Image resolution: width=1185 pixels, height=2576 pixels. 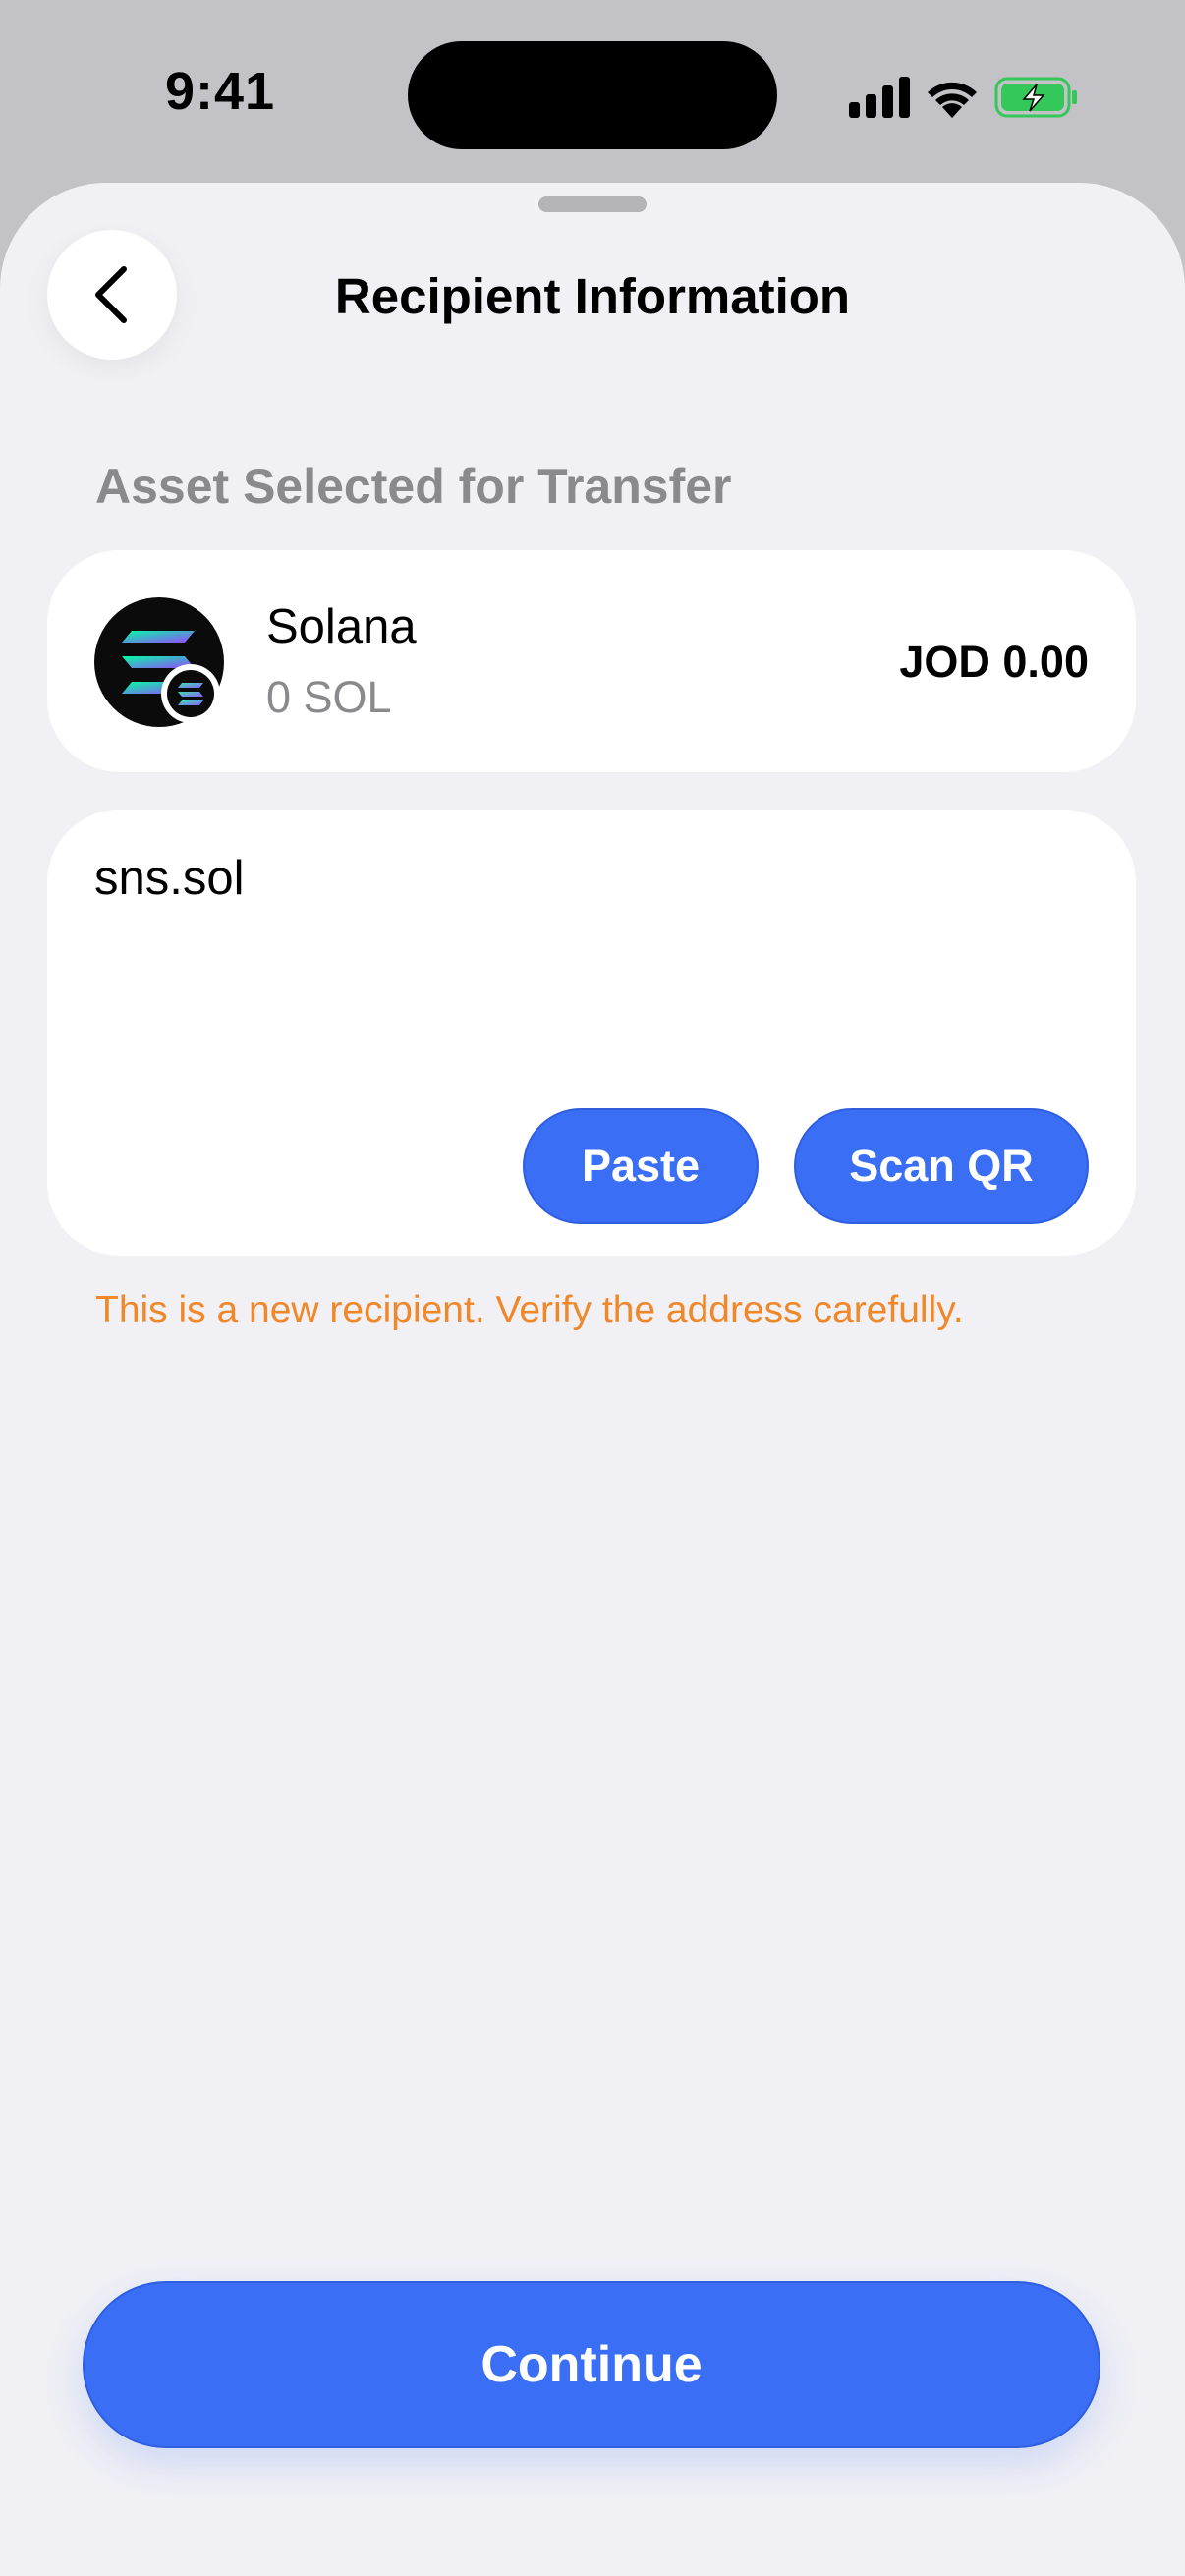 What do you see at coordinates (414, 486) in the screenshot?
I see `asset-section-label: Asset Selected for Transfer` at bounding box center [414, 486].